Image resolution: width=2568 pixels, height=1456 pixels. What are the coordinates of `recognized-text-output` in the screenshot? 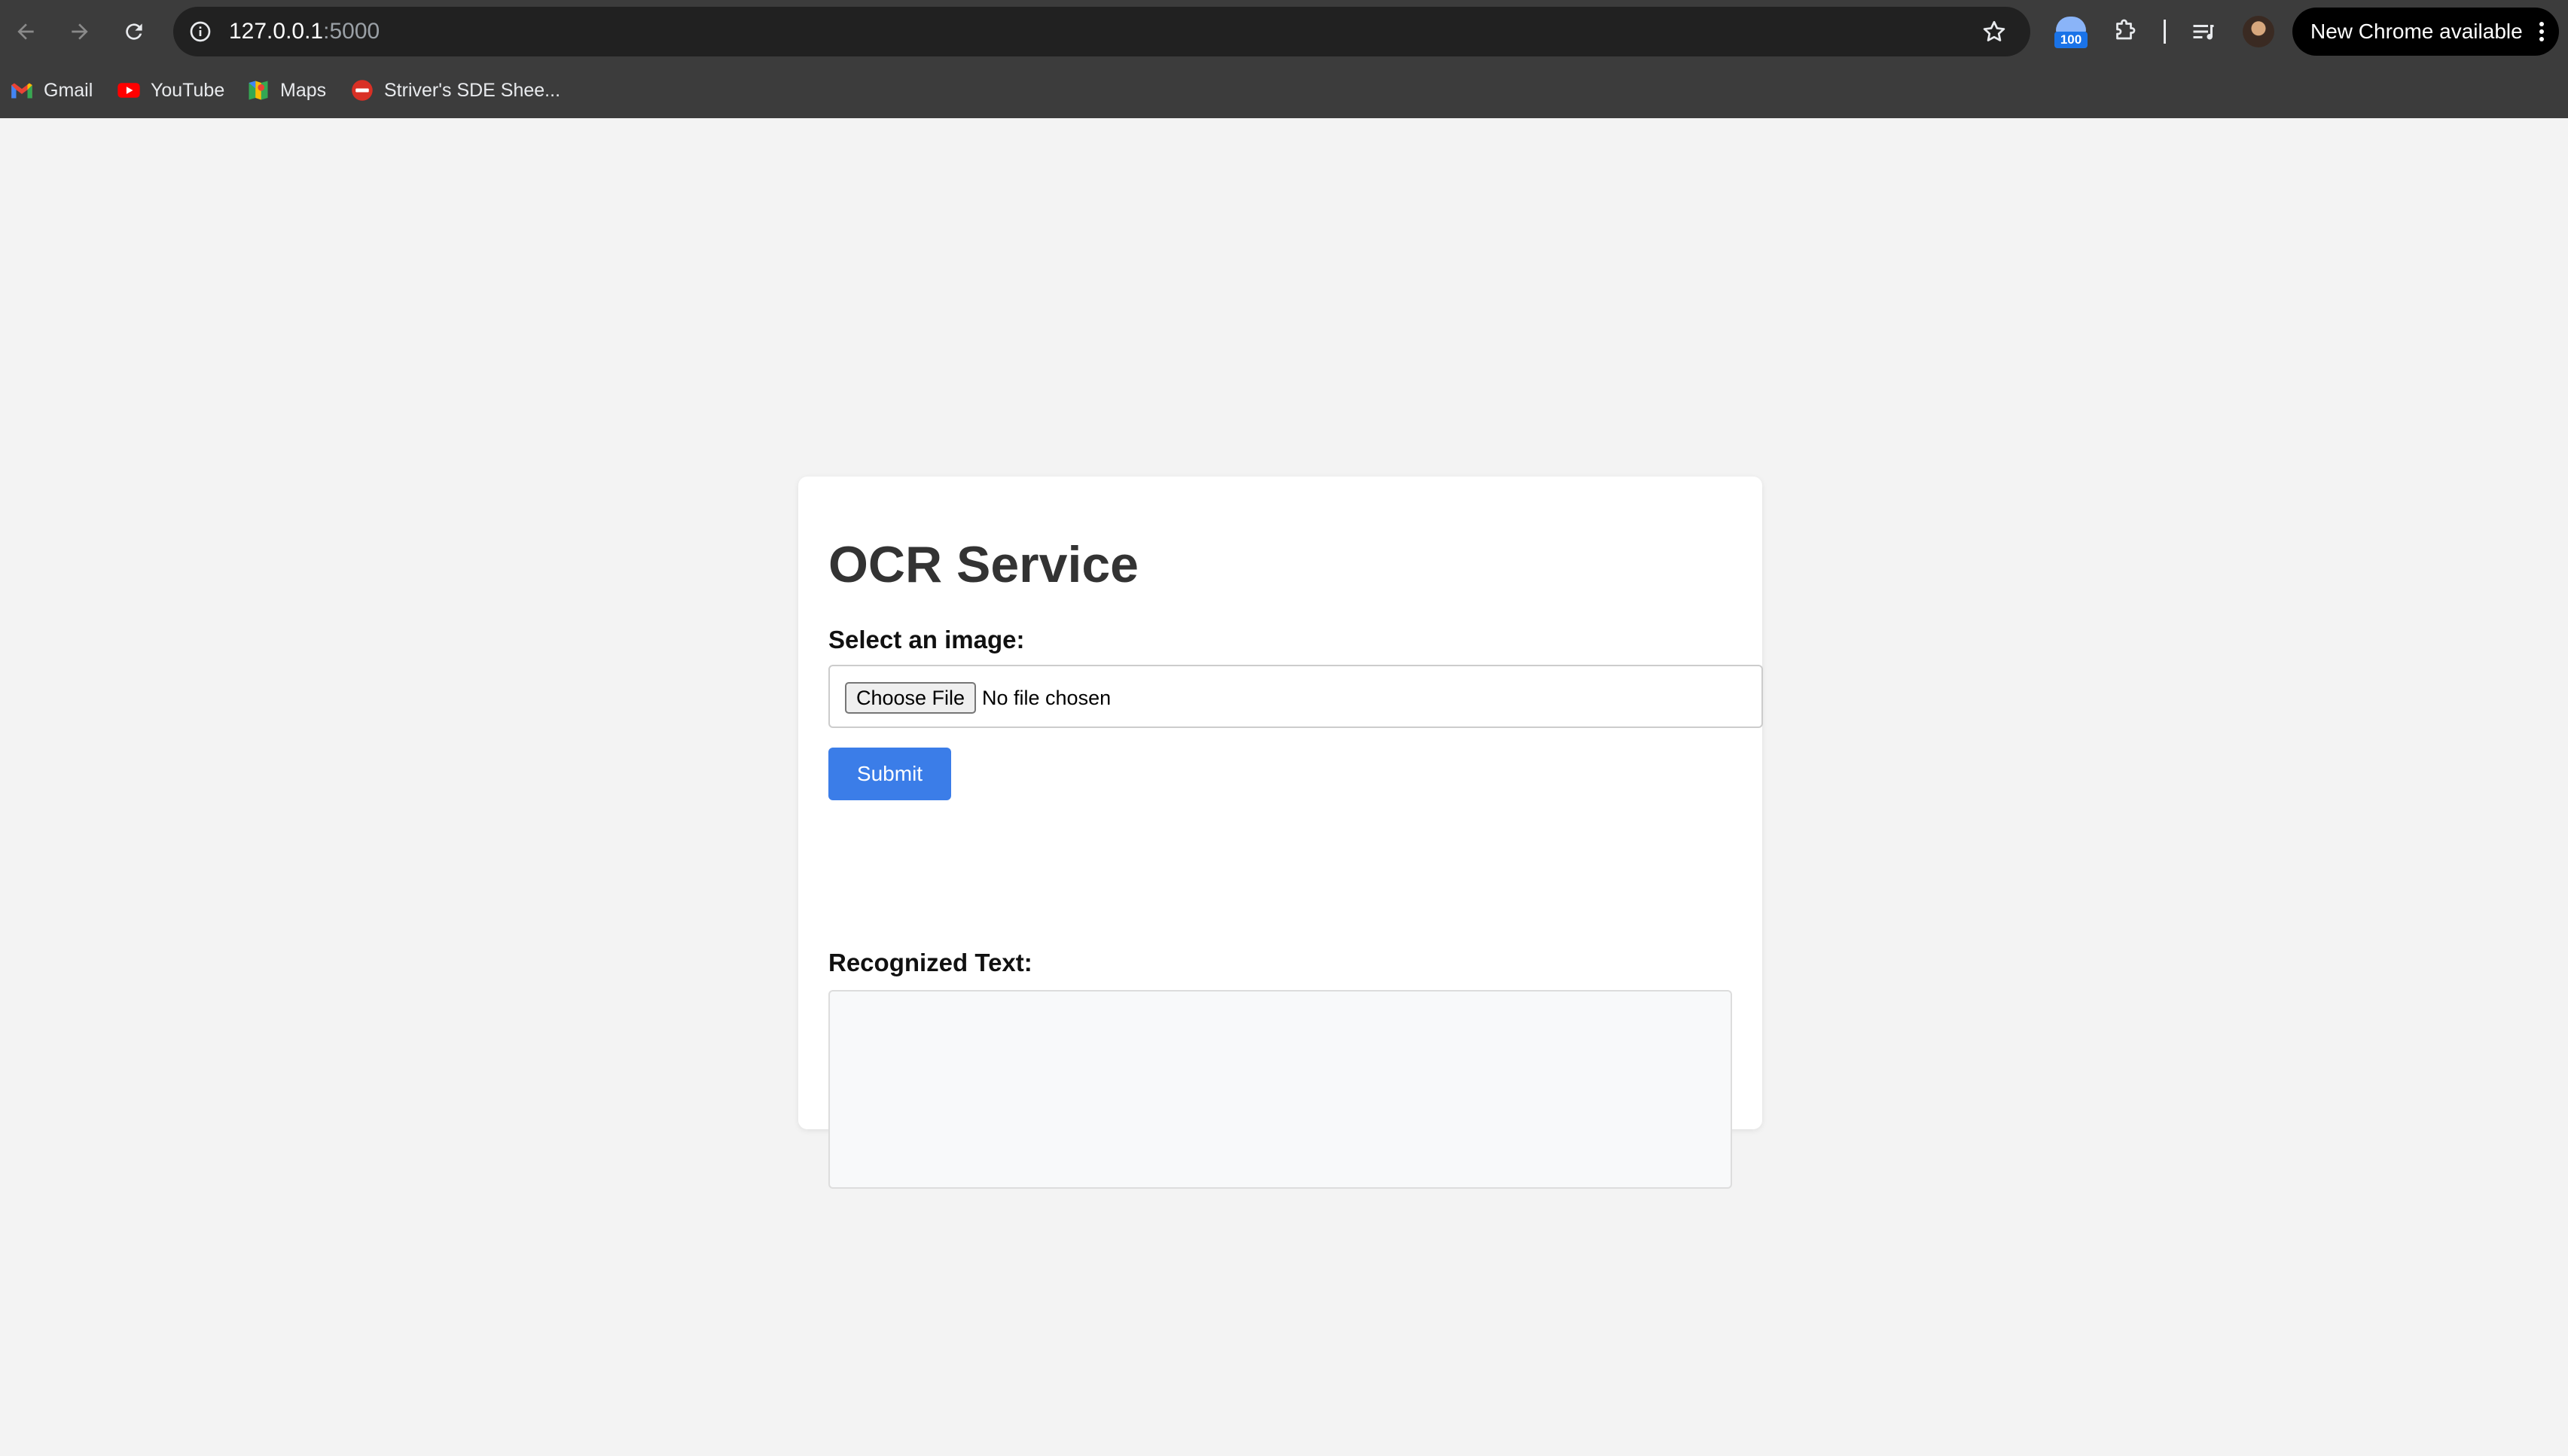 It's located at (1280, 1089).